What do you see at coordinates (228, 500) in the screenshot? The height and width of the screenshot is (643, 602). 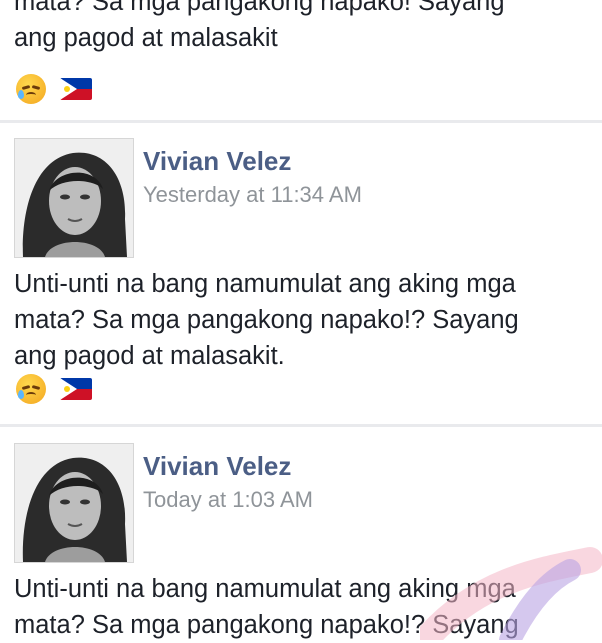 I see `post-timestamp: Today at 1:03 AM` at bounding box center [228, 500].